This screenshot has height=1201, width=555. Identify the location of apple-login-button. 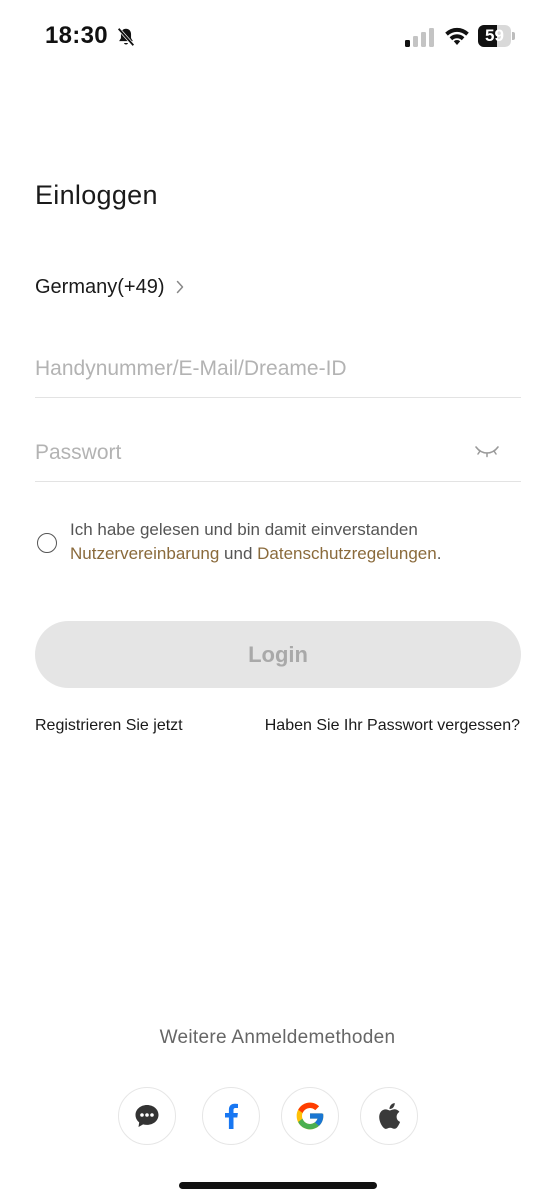
(389, 1116).